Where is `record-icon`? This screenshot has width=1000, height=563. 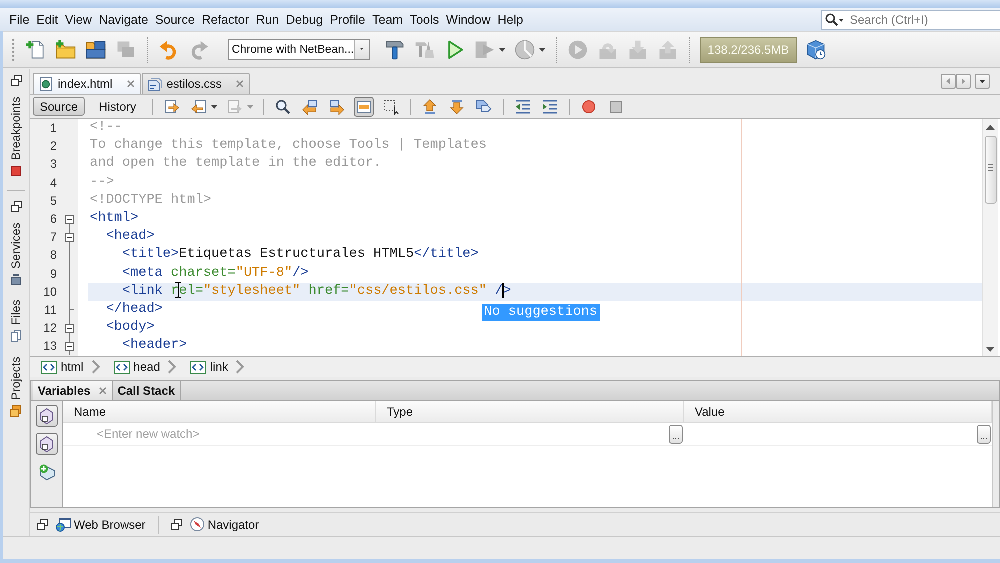
record-icon is located at coordinates (589, 106).